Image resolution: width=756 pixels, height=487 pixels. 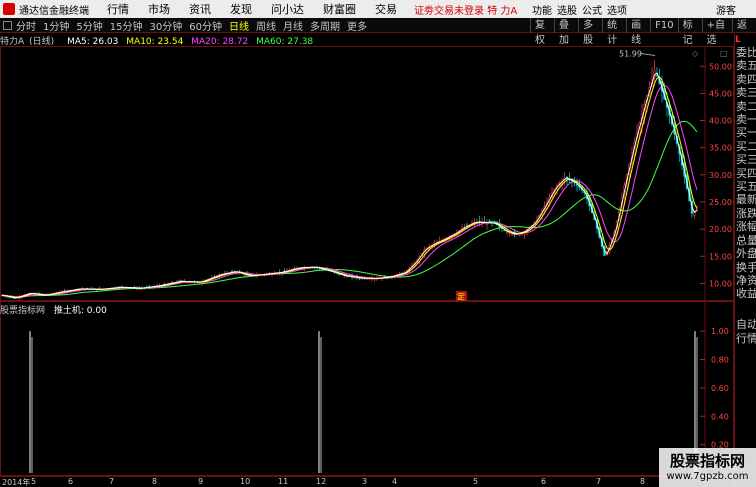 I want to click on period-daily: 日线, so click(x=239, y=25).